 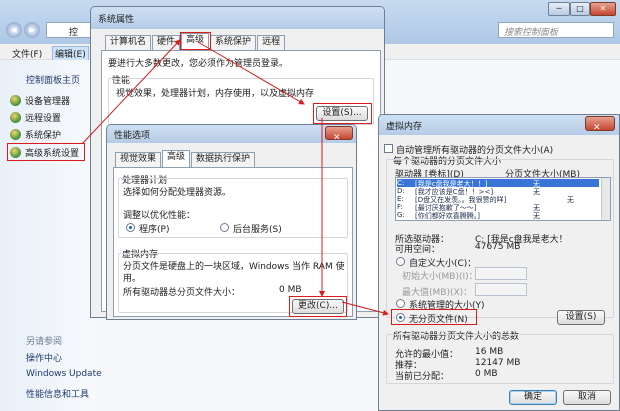 What do you see at coordinates (251, 73) in the screenshot?
I see `arrow-advanced-tab-to-settings` at bounding box center [251, 73].